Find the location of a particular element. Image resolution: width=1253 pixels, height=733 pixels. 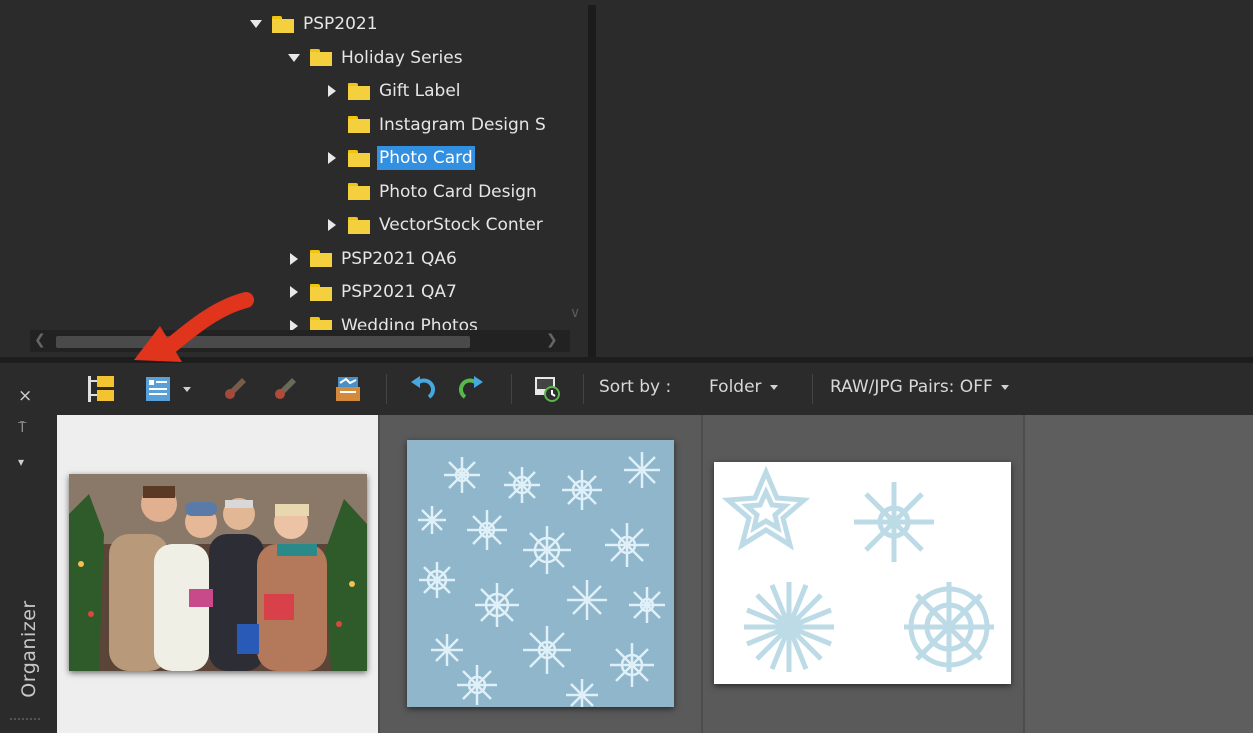

tree-item-psp2021-qa7: PSP2021 QA7 is located at coordinates (372, 292).